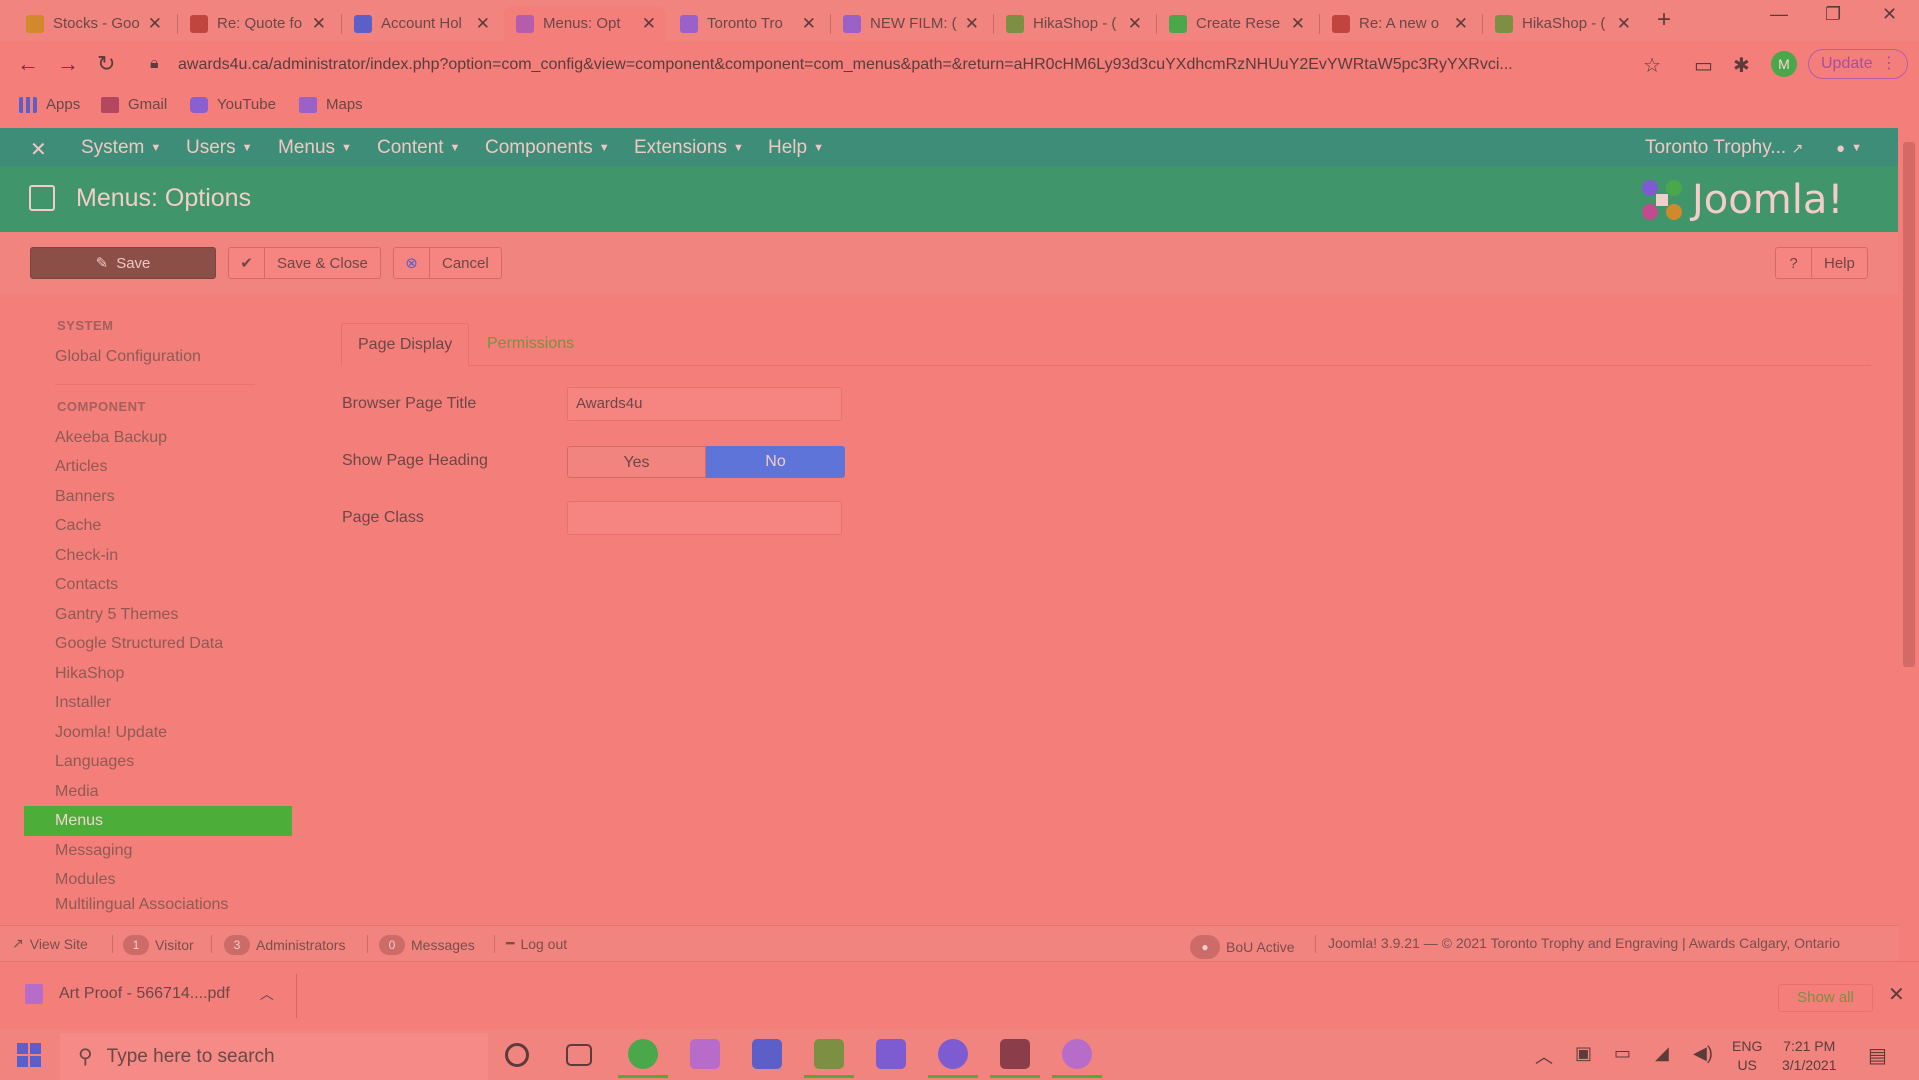 Image resolution: width=1919 pixels, height=1080 pixels. What do you see at coordinates (158, 945) in the screenshot?
I see `visitors-status: 1 Visitor` at bounding box center [158, 945].